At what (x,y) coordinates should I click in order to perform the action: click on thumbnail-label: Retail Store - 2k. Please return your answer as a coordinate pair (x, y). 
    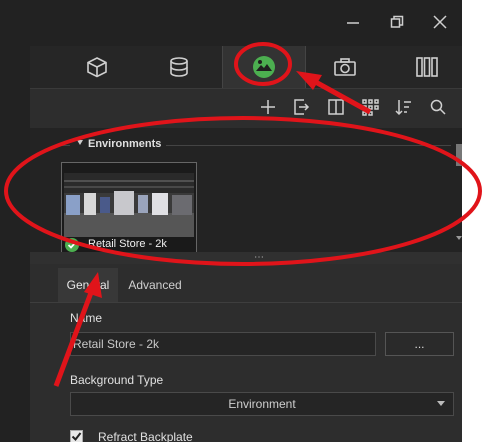
    Looking at the image, I should click on (127, 244).